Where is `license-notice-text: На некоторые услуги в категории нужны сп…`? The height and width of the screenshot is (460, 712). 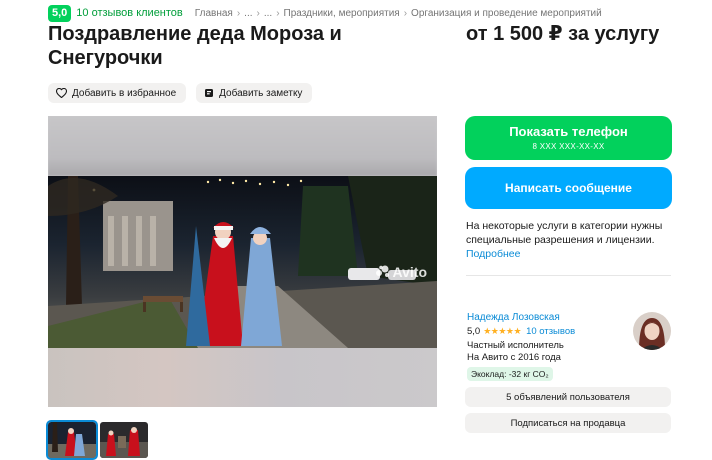 license-notice-text: На некоторые услуги в категории нужны сп… is located at coordinates (564, 233).